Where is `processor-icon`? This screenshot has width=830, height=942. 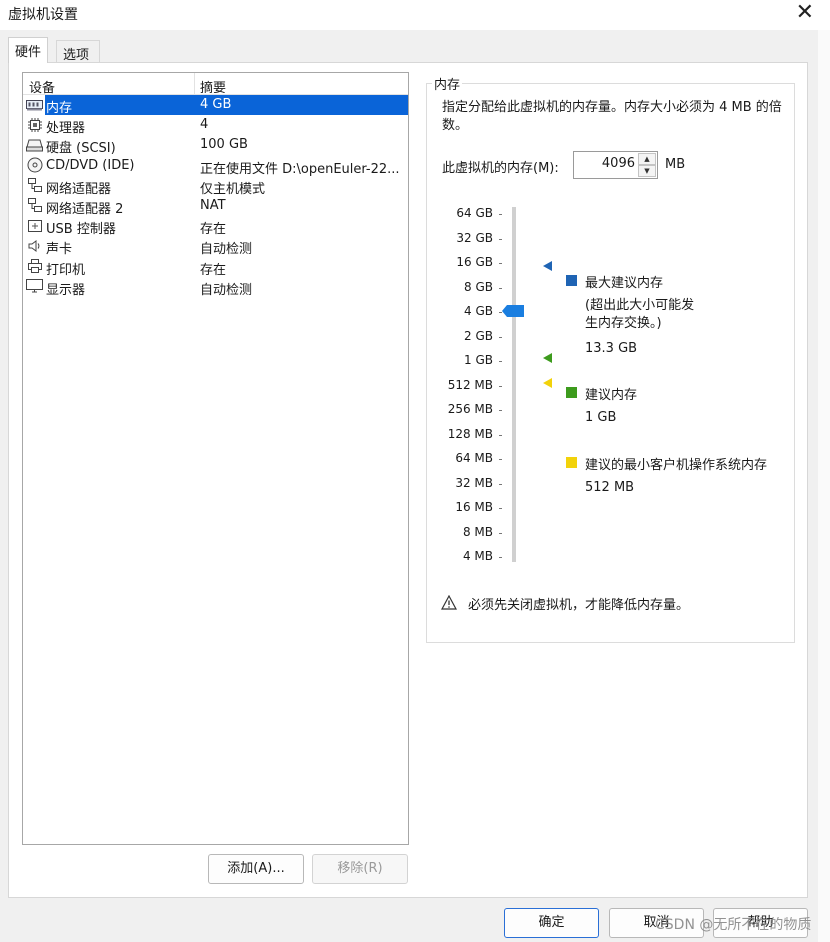
processor-icon is located at coordinates (34, 124).